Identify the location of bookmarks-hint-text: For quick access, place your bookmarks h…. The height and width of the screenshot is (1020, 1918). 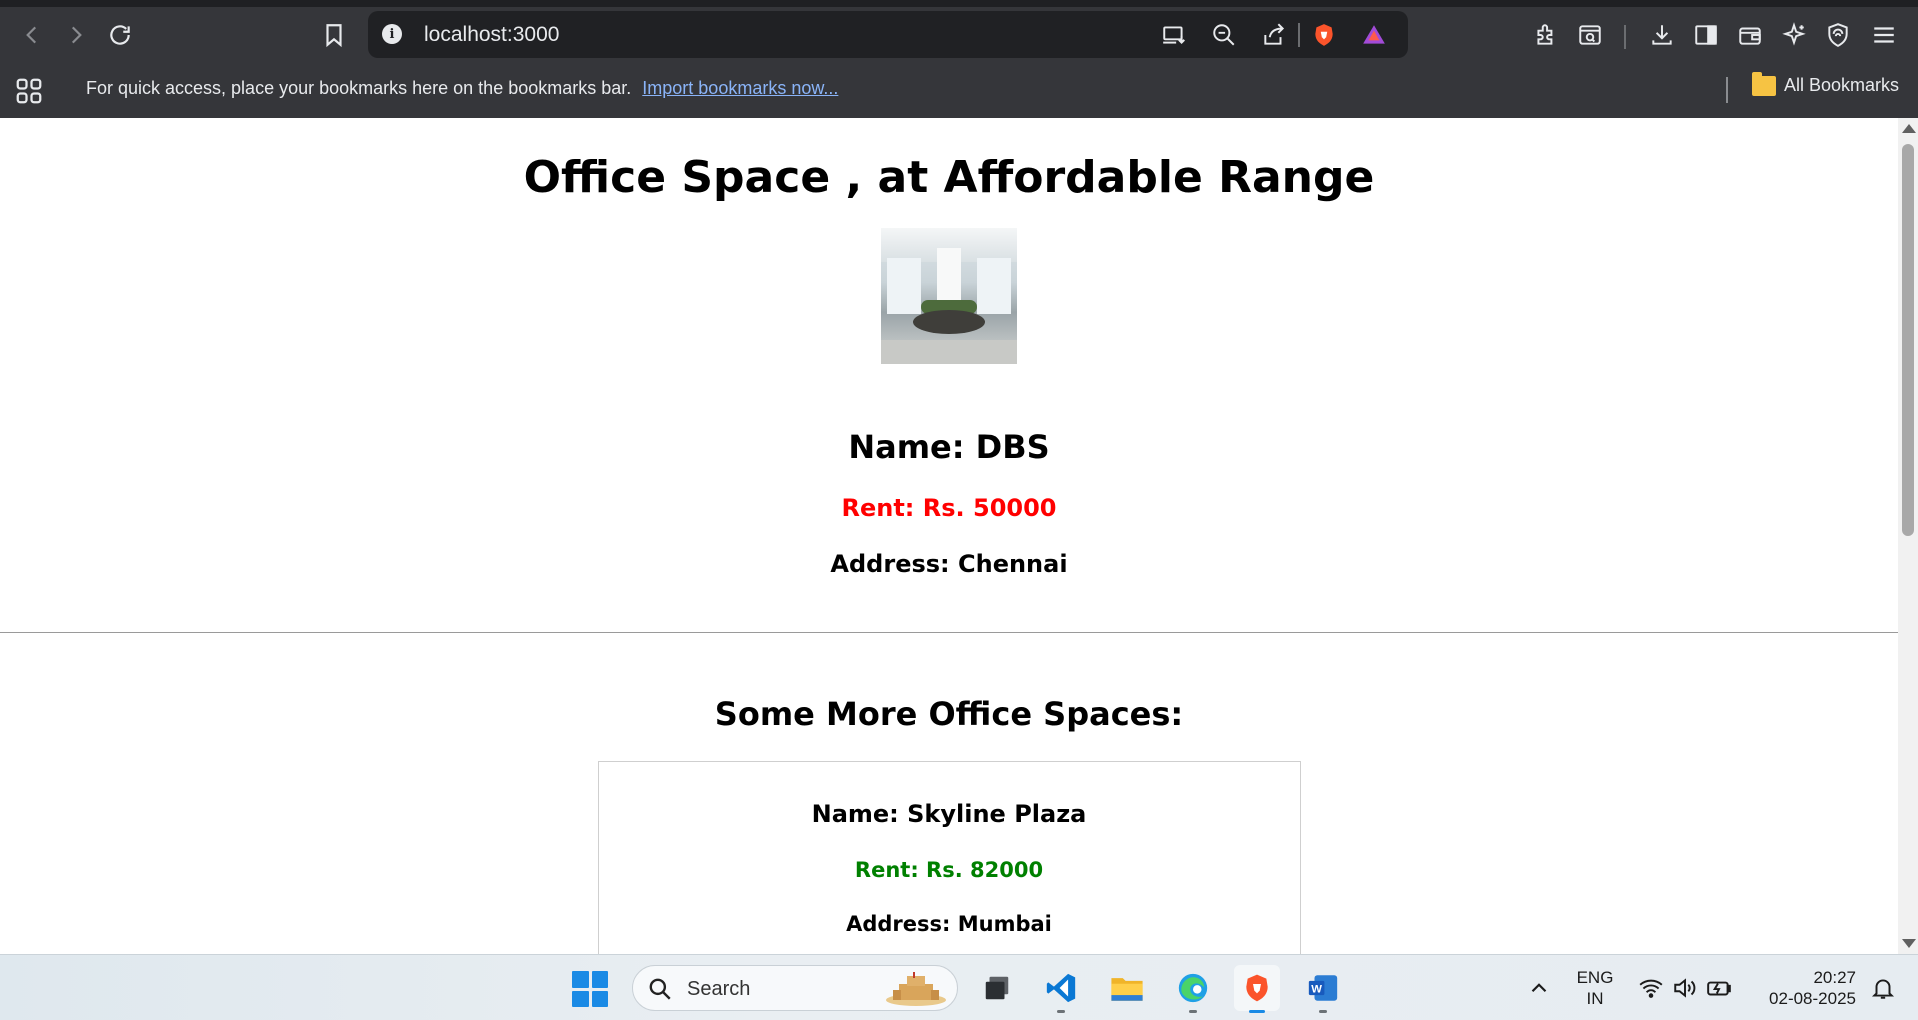
(359, 88).